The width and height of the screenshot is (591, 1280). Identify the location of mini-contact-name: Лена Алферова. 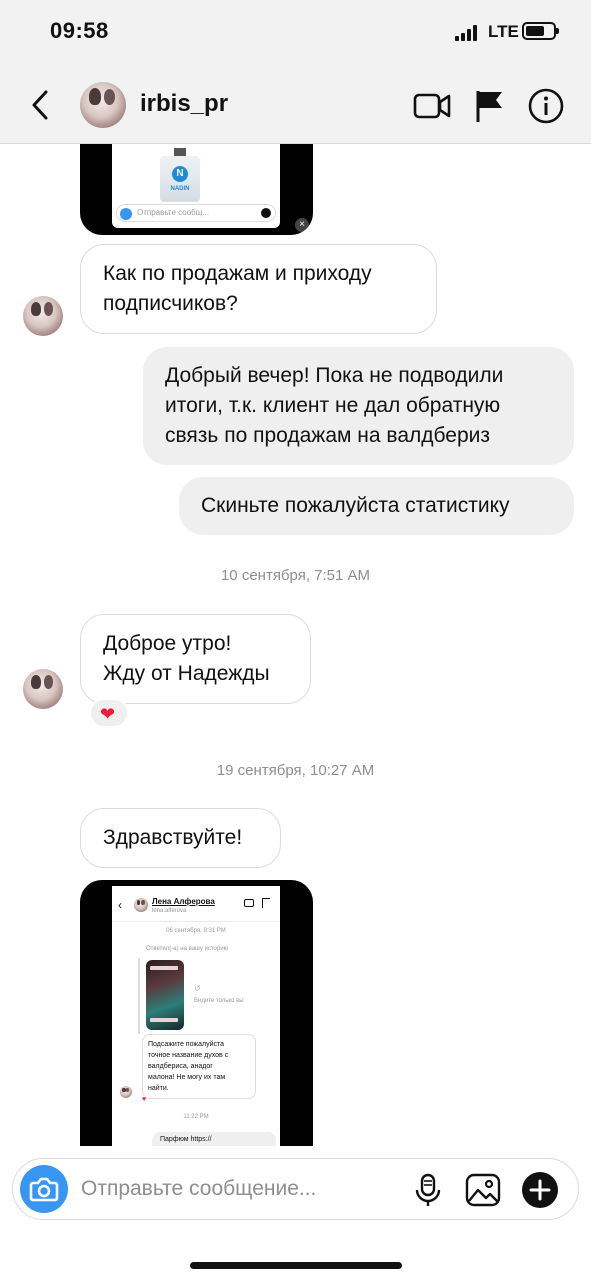
(183, 901).